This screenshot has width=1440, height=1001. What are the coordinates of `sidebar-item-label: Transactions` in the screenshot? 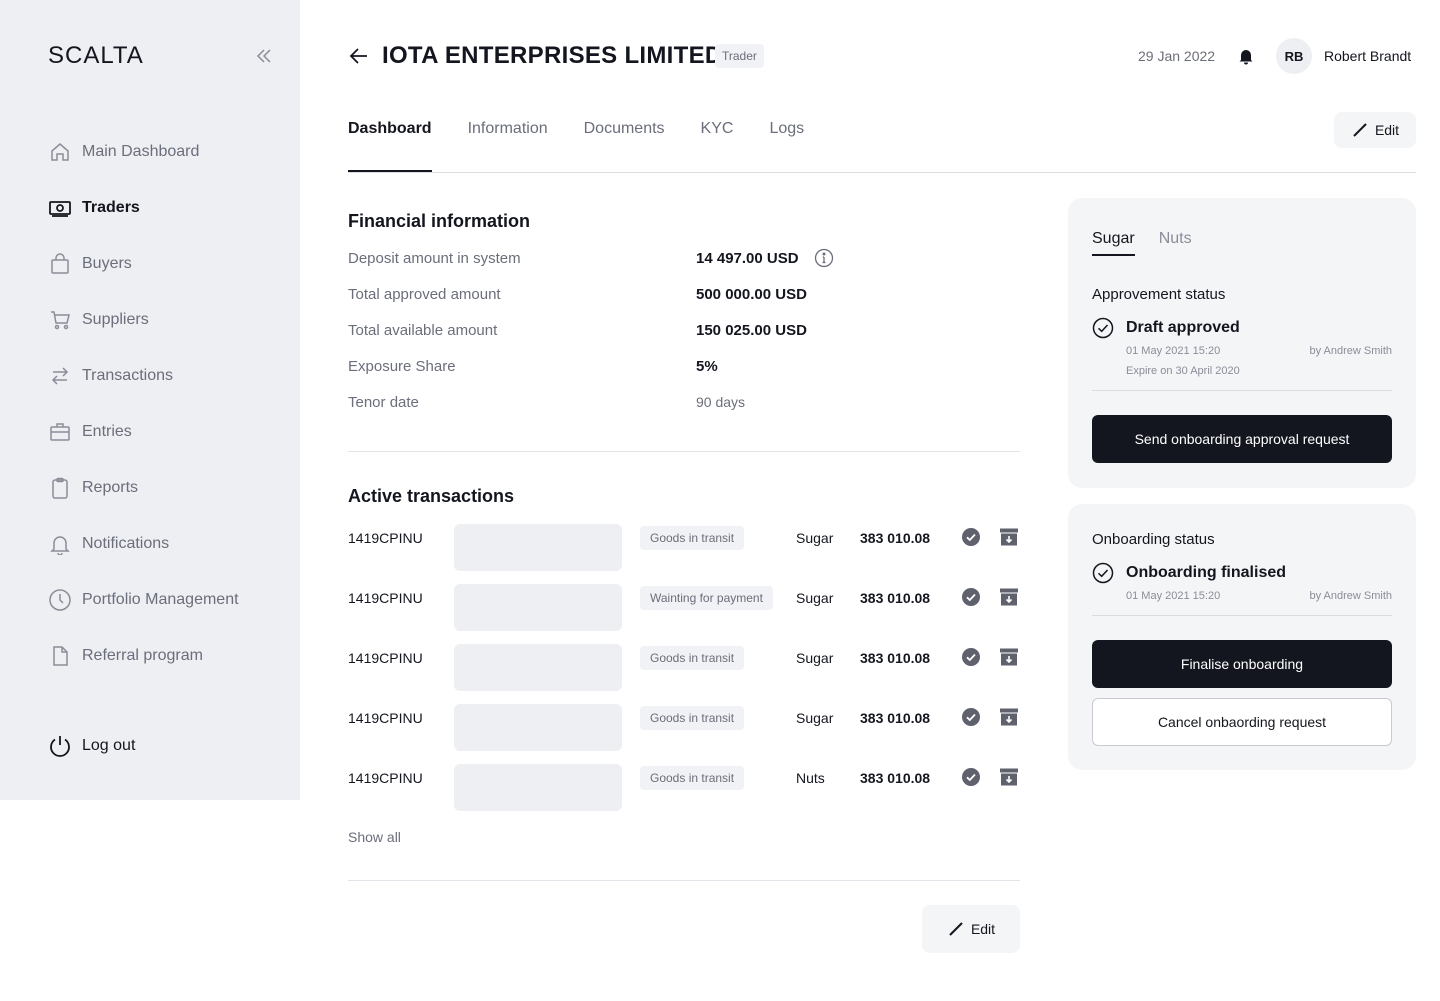 It's located at (127, 375).